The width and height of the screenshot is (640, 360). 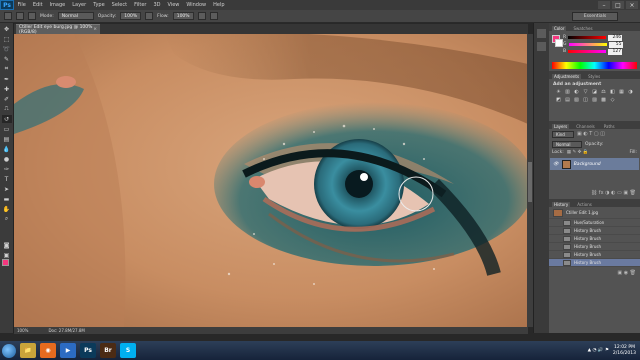 I want to click on blue-value: 127, so click(x=615, y=51).